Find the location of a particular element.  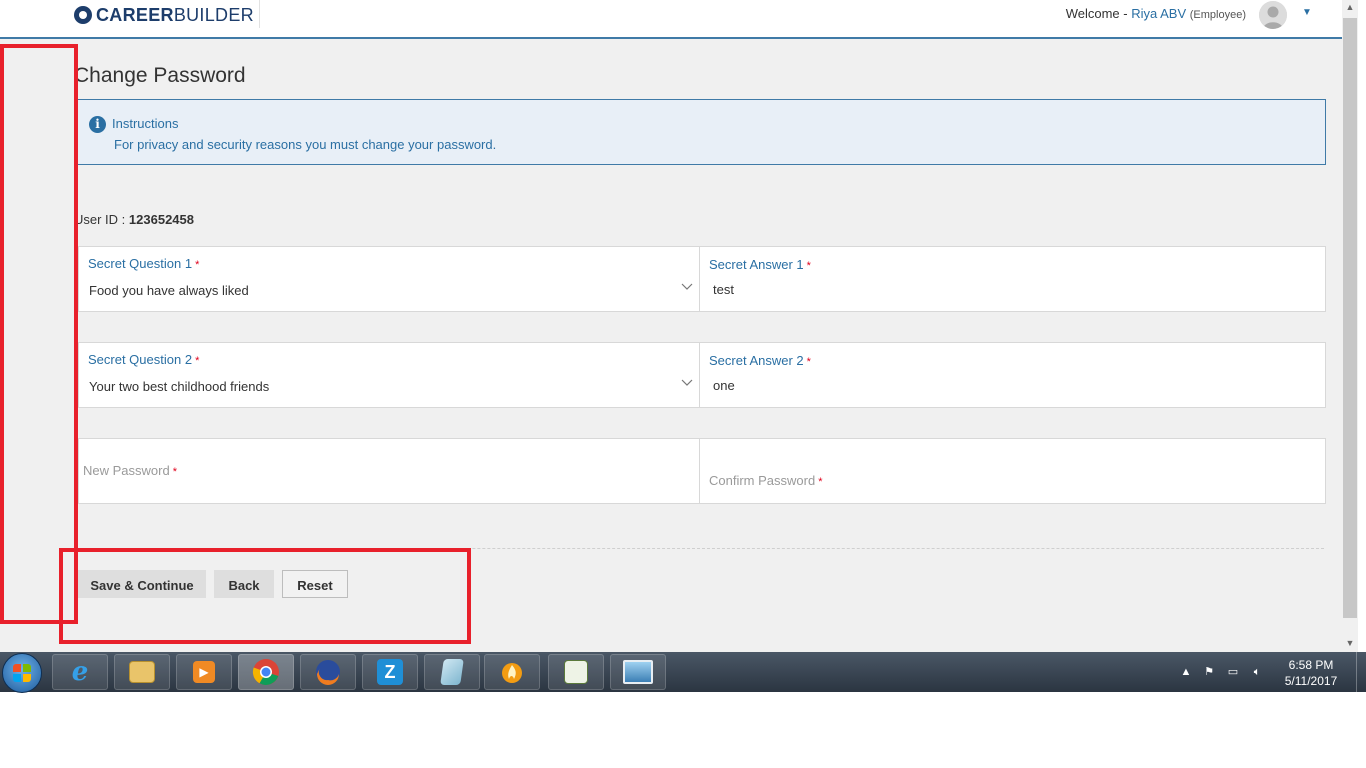

start-button is located at coordinates (22, 673).